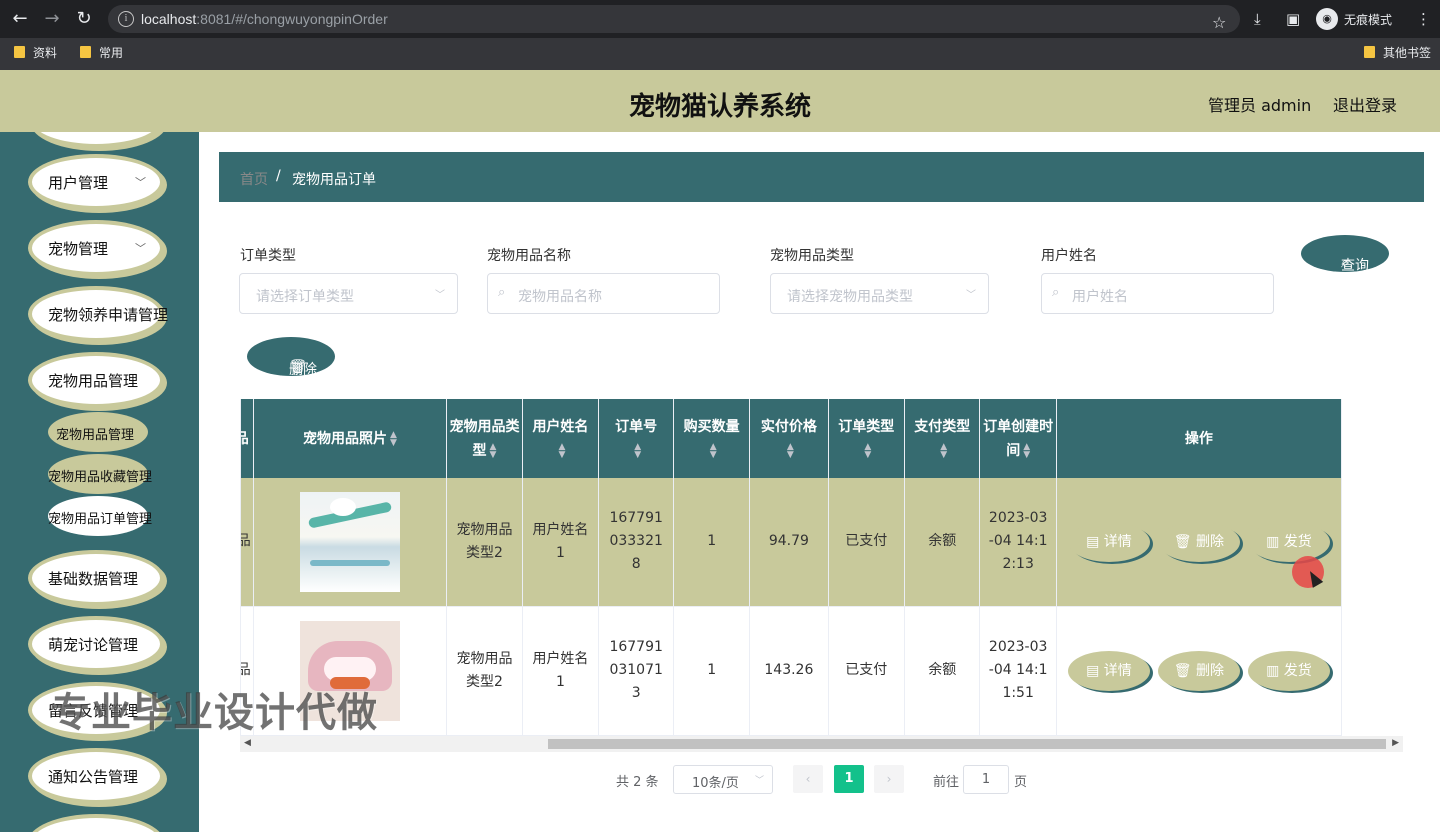  I want to click on table-cell: 品, so click(247, 542).